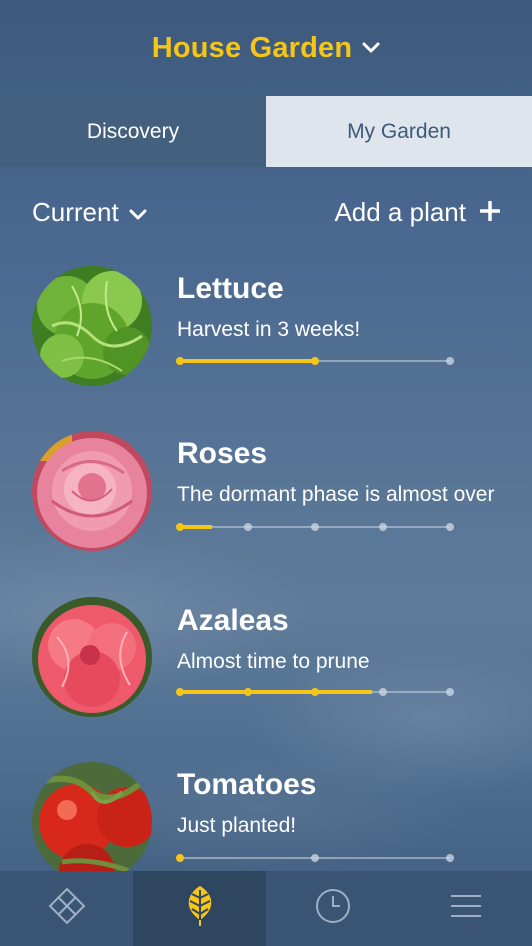  Describe the element at coordinates (400, 211) in the screenshot. I see `add-plant-label: Add a plant` at that location.